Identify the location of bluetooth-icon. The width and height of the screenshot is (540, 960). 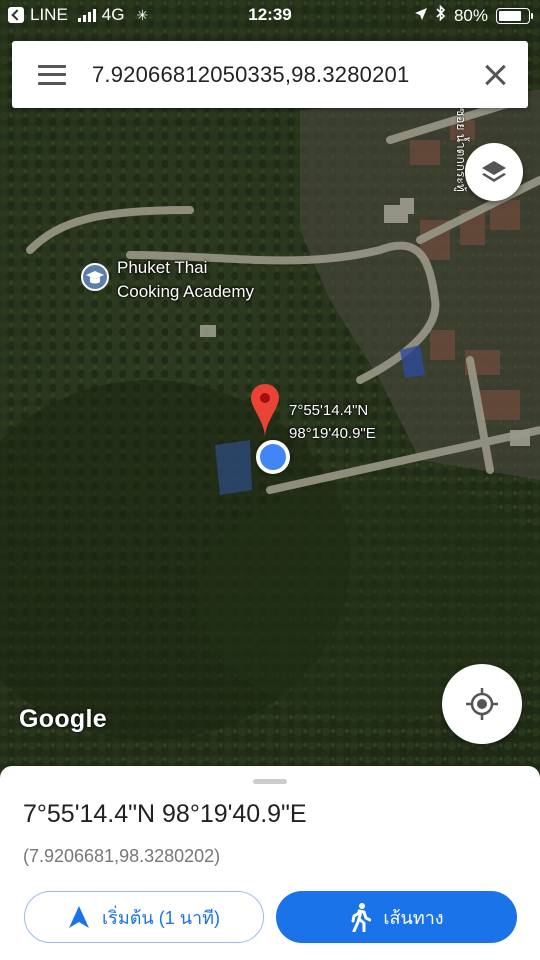
(441, 15).